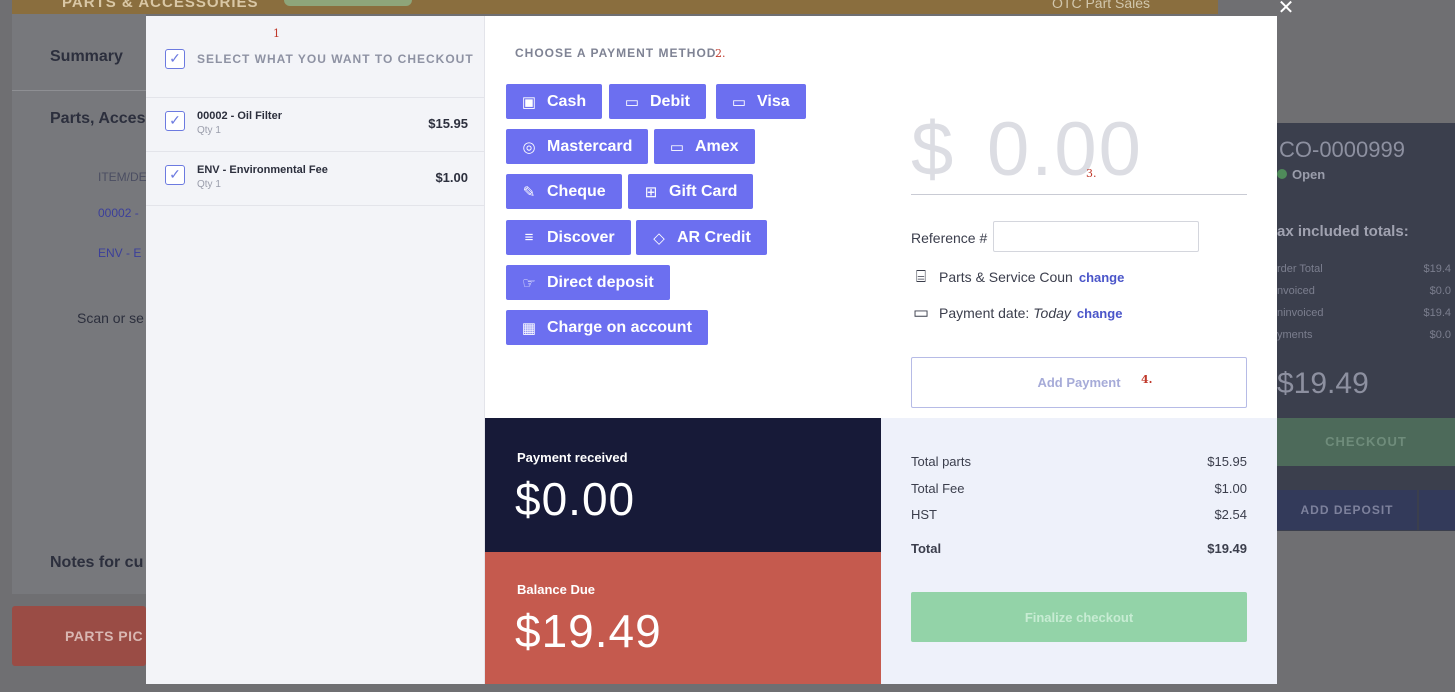 The height and width of the screenshot is (692, 1455). What do you see at coordinates (1101, 5) in the screenshot?
I see `background-sales-label: OTC Part Sales` at bounding box center [1101, 5].